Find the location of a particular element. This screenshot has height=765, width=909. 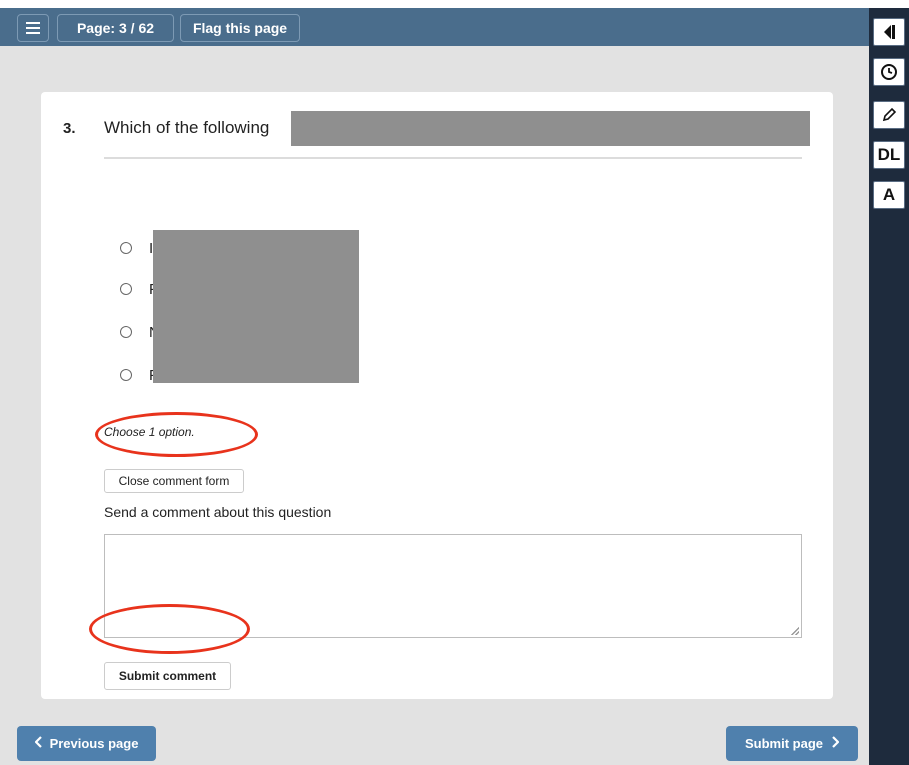

pencil-icon is located at coordinates (889, 115).